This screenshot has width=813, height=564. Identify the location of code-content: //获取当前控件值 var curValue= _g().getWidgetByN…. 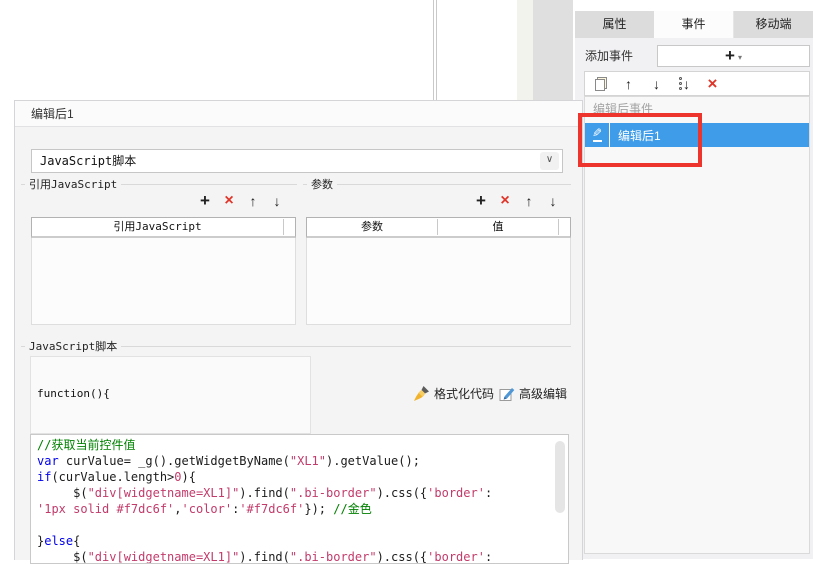
(265, 501).